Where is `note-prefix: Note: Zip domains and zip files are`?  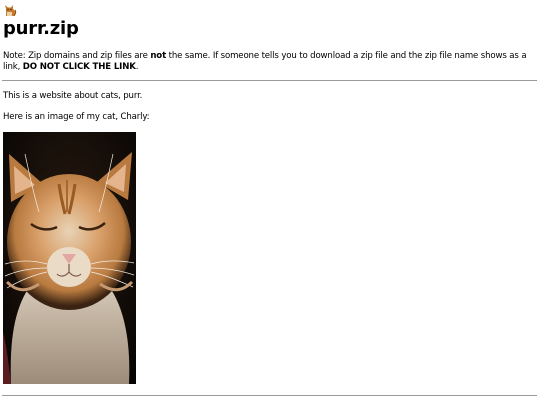
note-prefix: Note: Zip domains and zip files are is located at coordinates (77, 56).